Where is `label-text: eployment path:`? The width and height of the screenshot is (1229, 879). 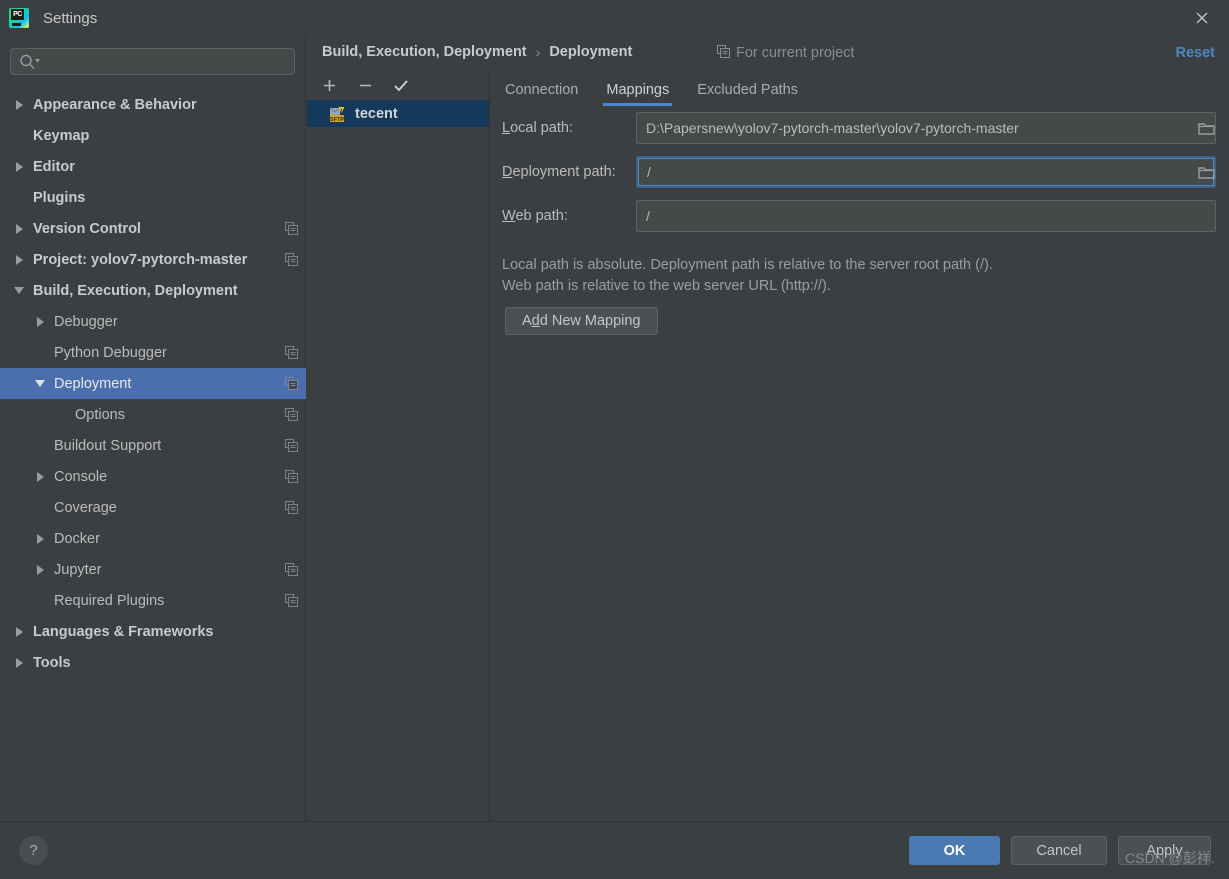 label-text: eployment path: is located at coordinates (564, 172).